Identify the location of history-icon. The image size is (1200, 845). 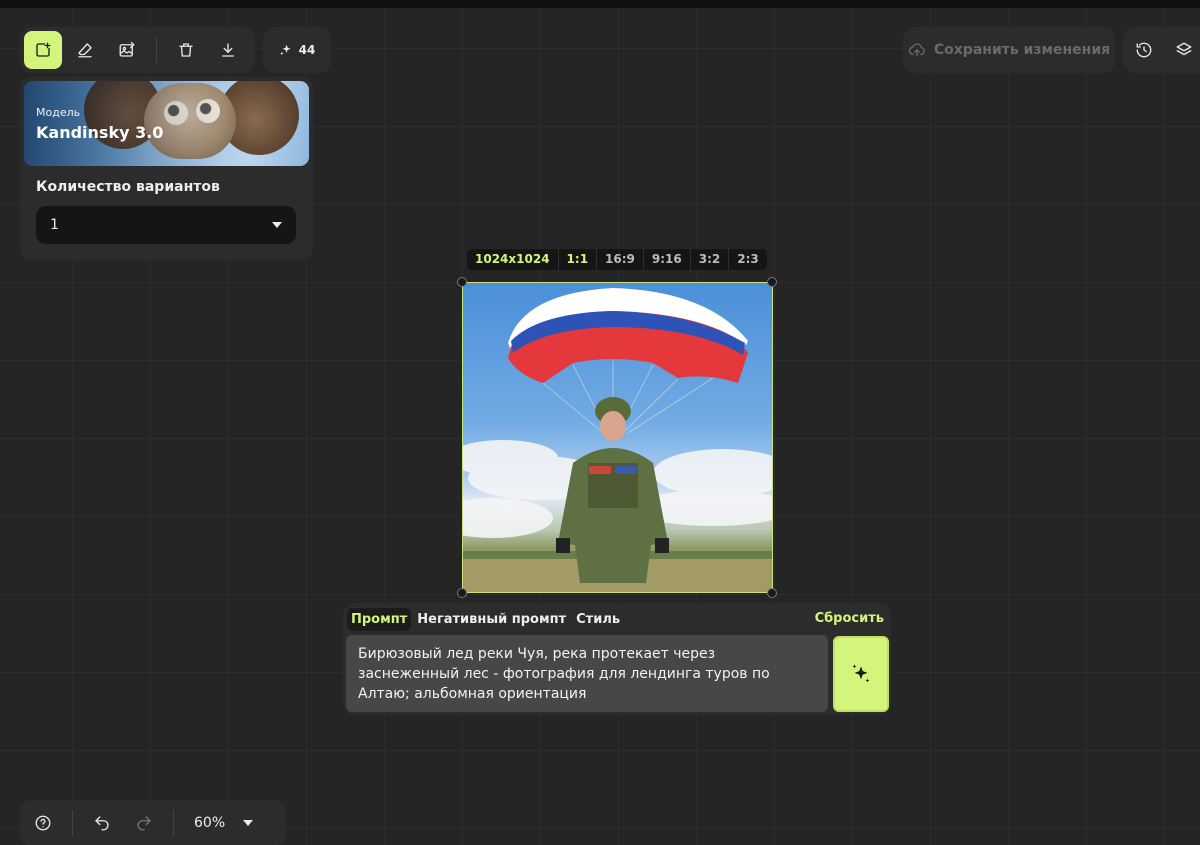
(1144, 50).